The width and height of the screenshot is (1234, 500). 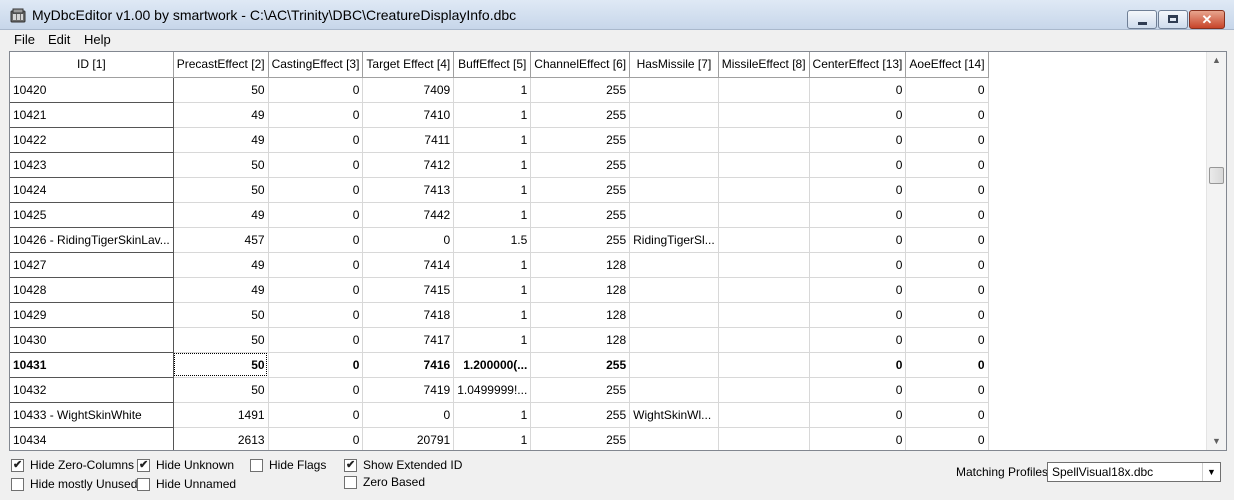 I want to click on menu-file: File, so click(x=24, y=39).